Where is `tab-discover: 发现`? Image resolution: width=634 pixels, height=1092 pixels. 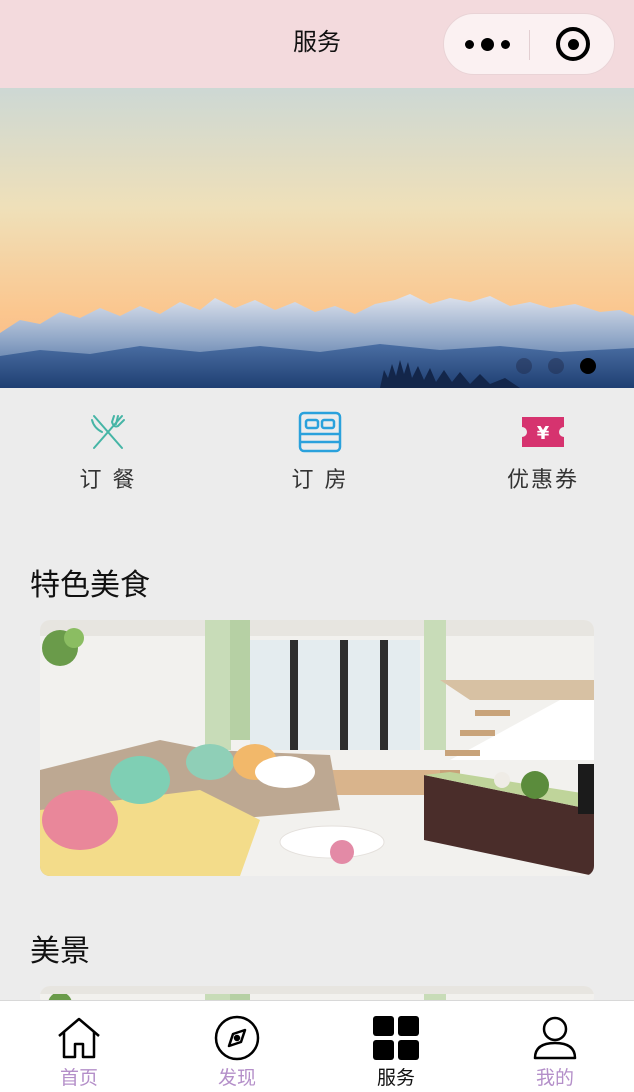
tab-discover: 发现 is located at coordinates (237, 1046).